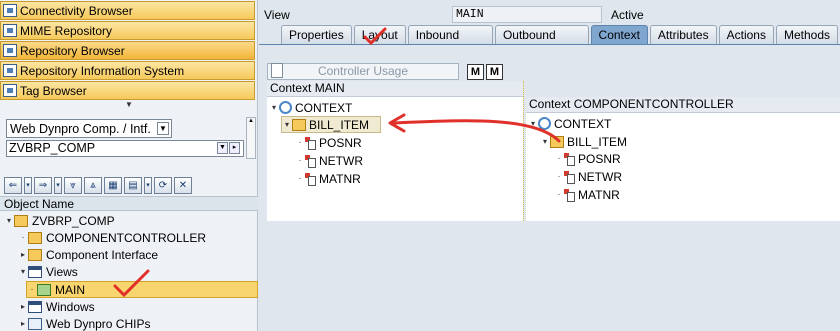  I want to click on object-type-select: Web Dynpro Comp. / Intf. ▼, so click(89, 128).